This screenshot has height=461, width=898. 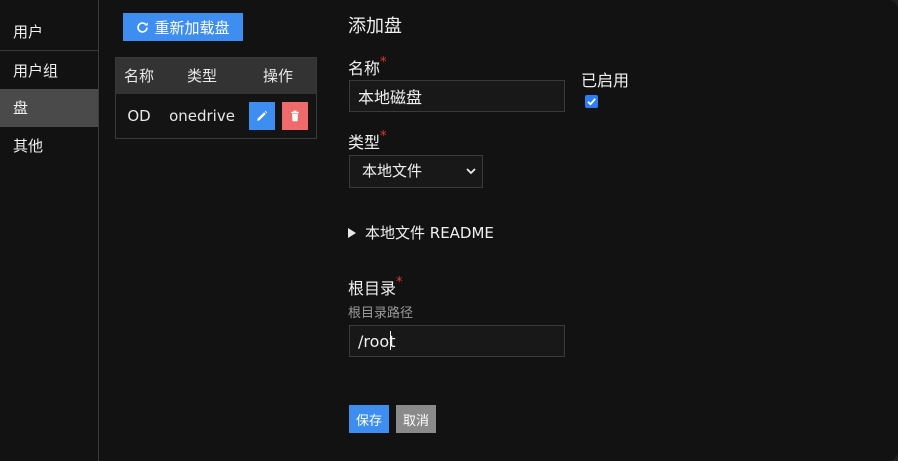 I want to click on sidebar-item-label: 用户, so click(x=28, y=32).